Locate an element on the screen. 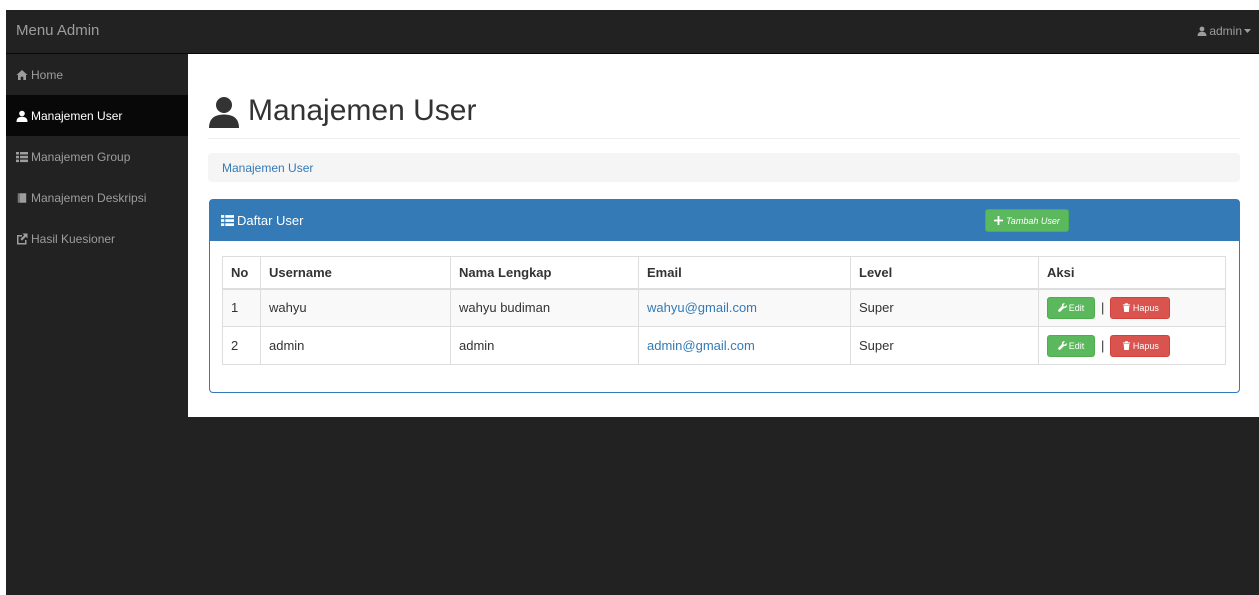 The height and width of the screenshot is (595, 1259). share-icon is located at coordinates (22, 238).